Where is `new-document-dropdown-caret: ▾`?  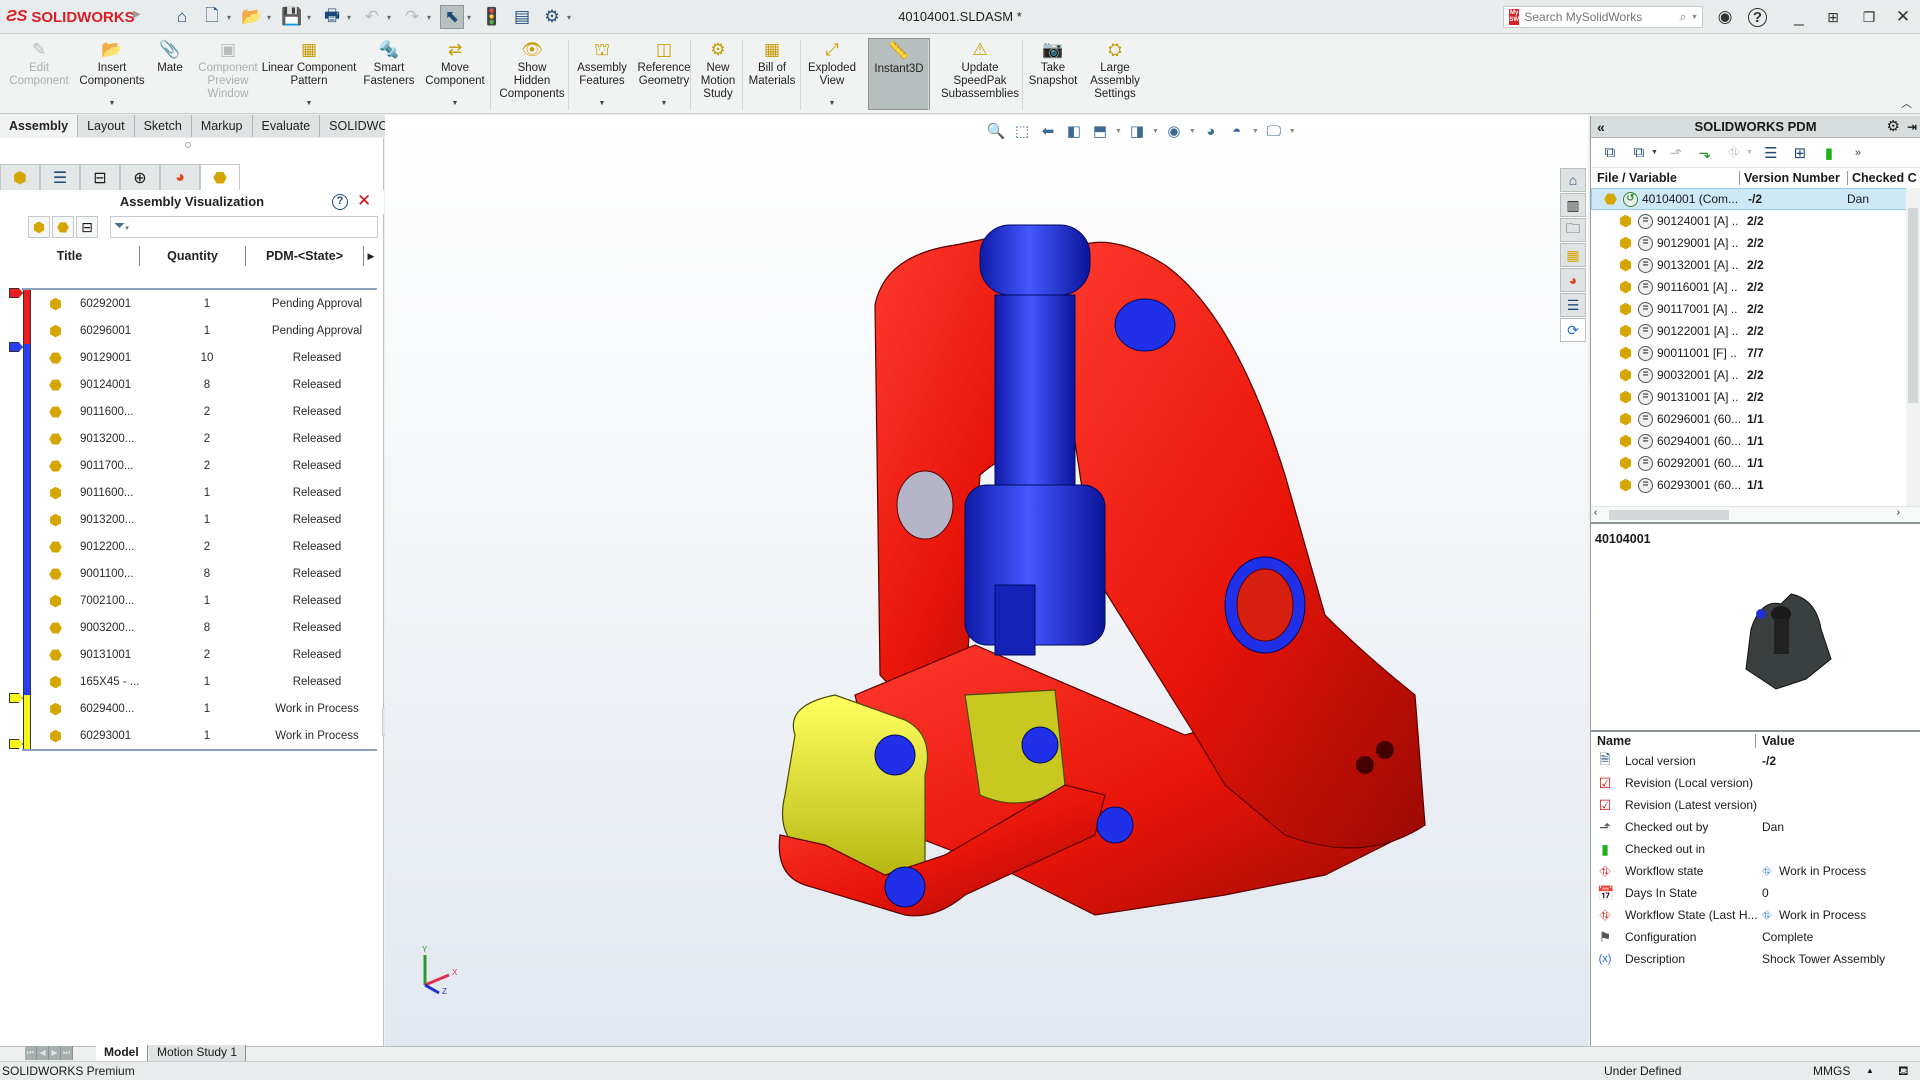
new-document-dropdown-caret: ▾ is located at coordinates (229, 17).